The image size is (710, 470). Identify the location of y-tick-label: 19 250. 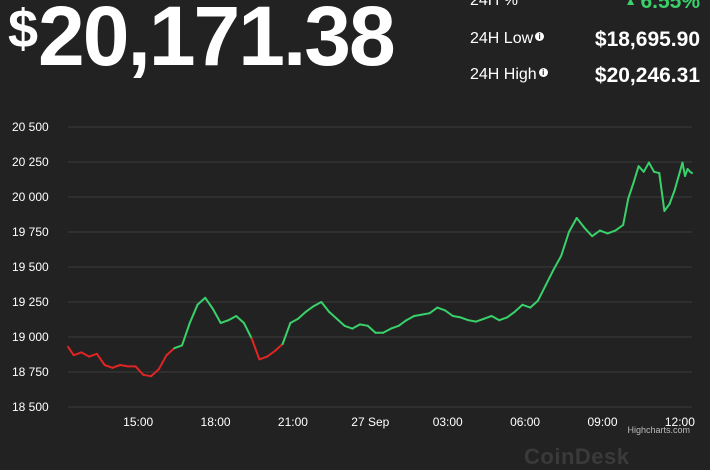
(30, 302).